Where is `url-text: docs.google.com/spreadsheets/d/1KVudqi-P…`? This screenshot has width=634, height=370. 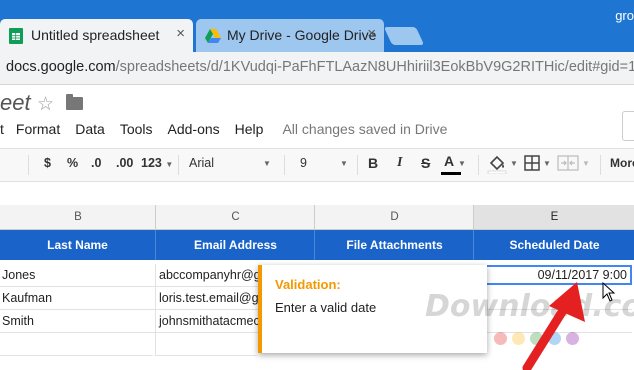 url-text: docs.google.com/spreadsheets/d/1KVudqi-P… is located at coordinates (320, 67).